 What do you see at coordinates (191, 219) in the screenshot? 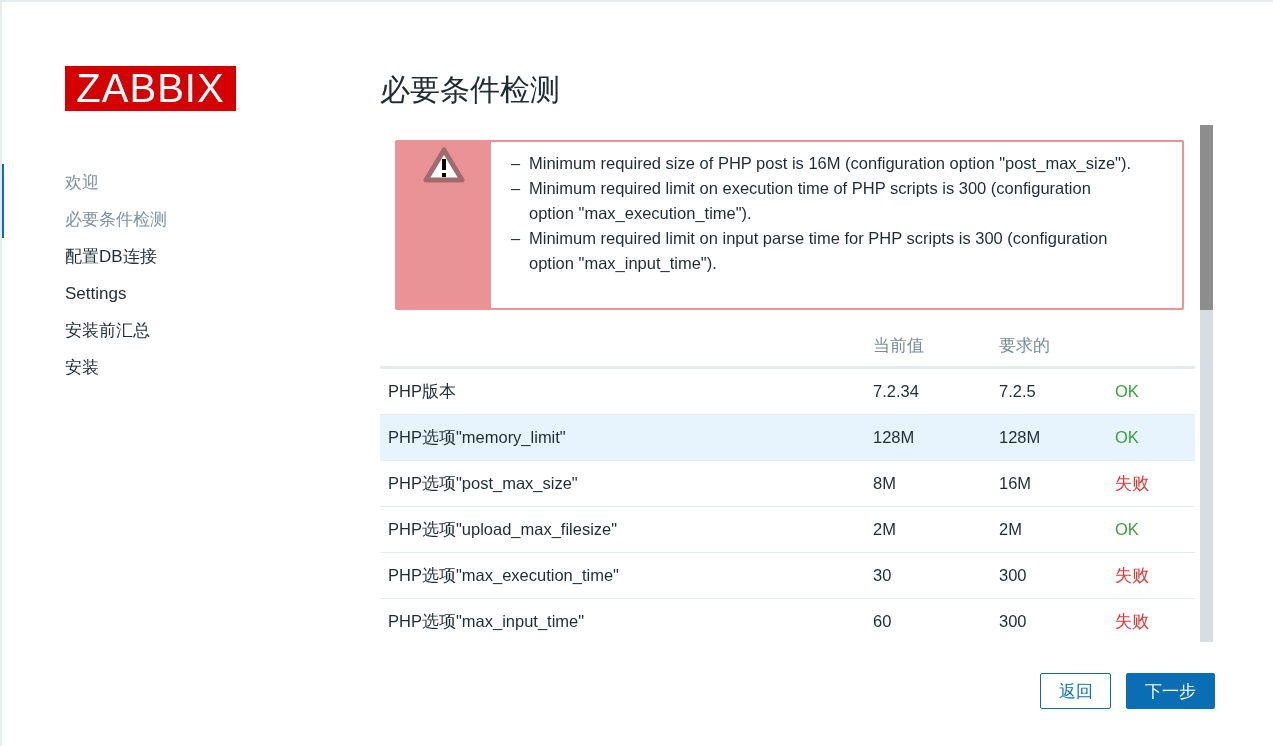
I see `step-item: 必要条件检测` at bounding box center [191, 219].